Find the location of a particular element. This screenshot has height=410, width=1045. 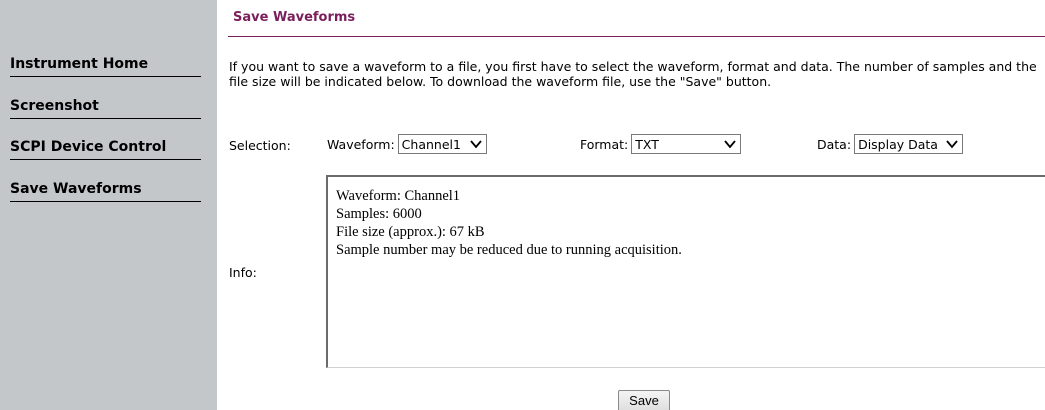

title-divider is located at coordinates (636, 36).